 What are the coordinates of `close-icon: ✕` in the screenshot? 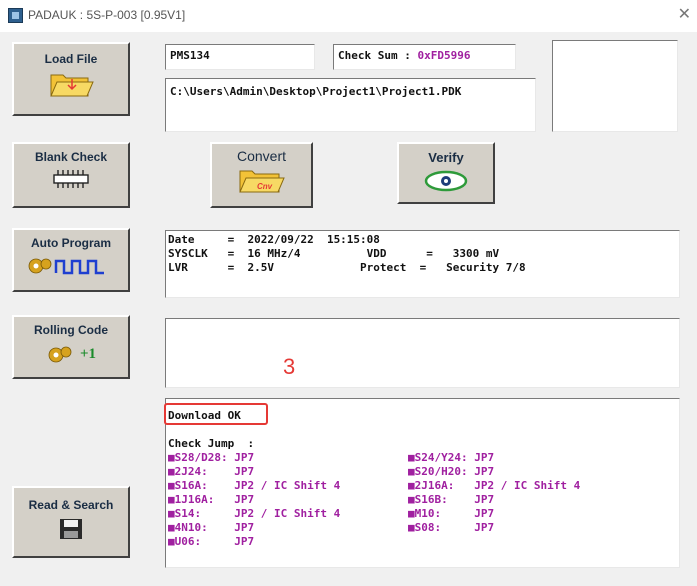 It's located at (684, 14).